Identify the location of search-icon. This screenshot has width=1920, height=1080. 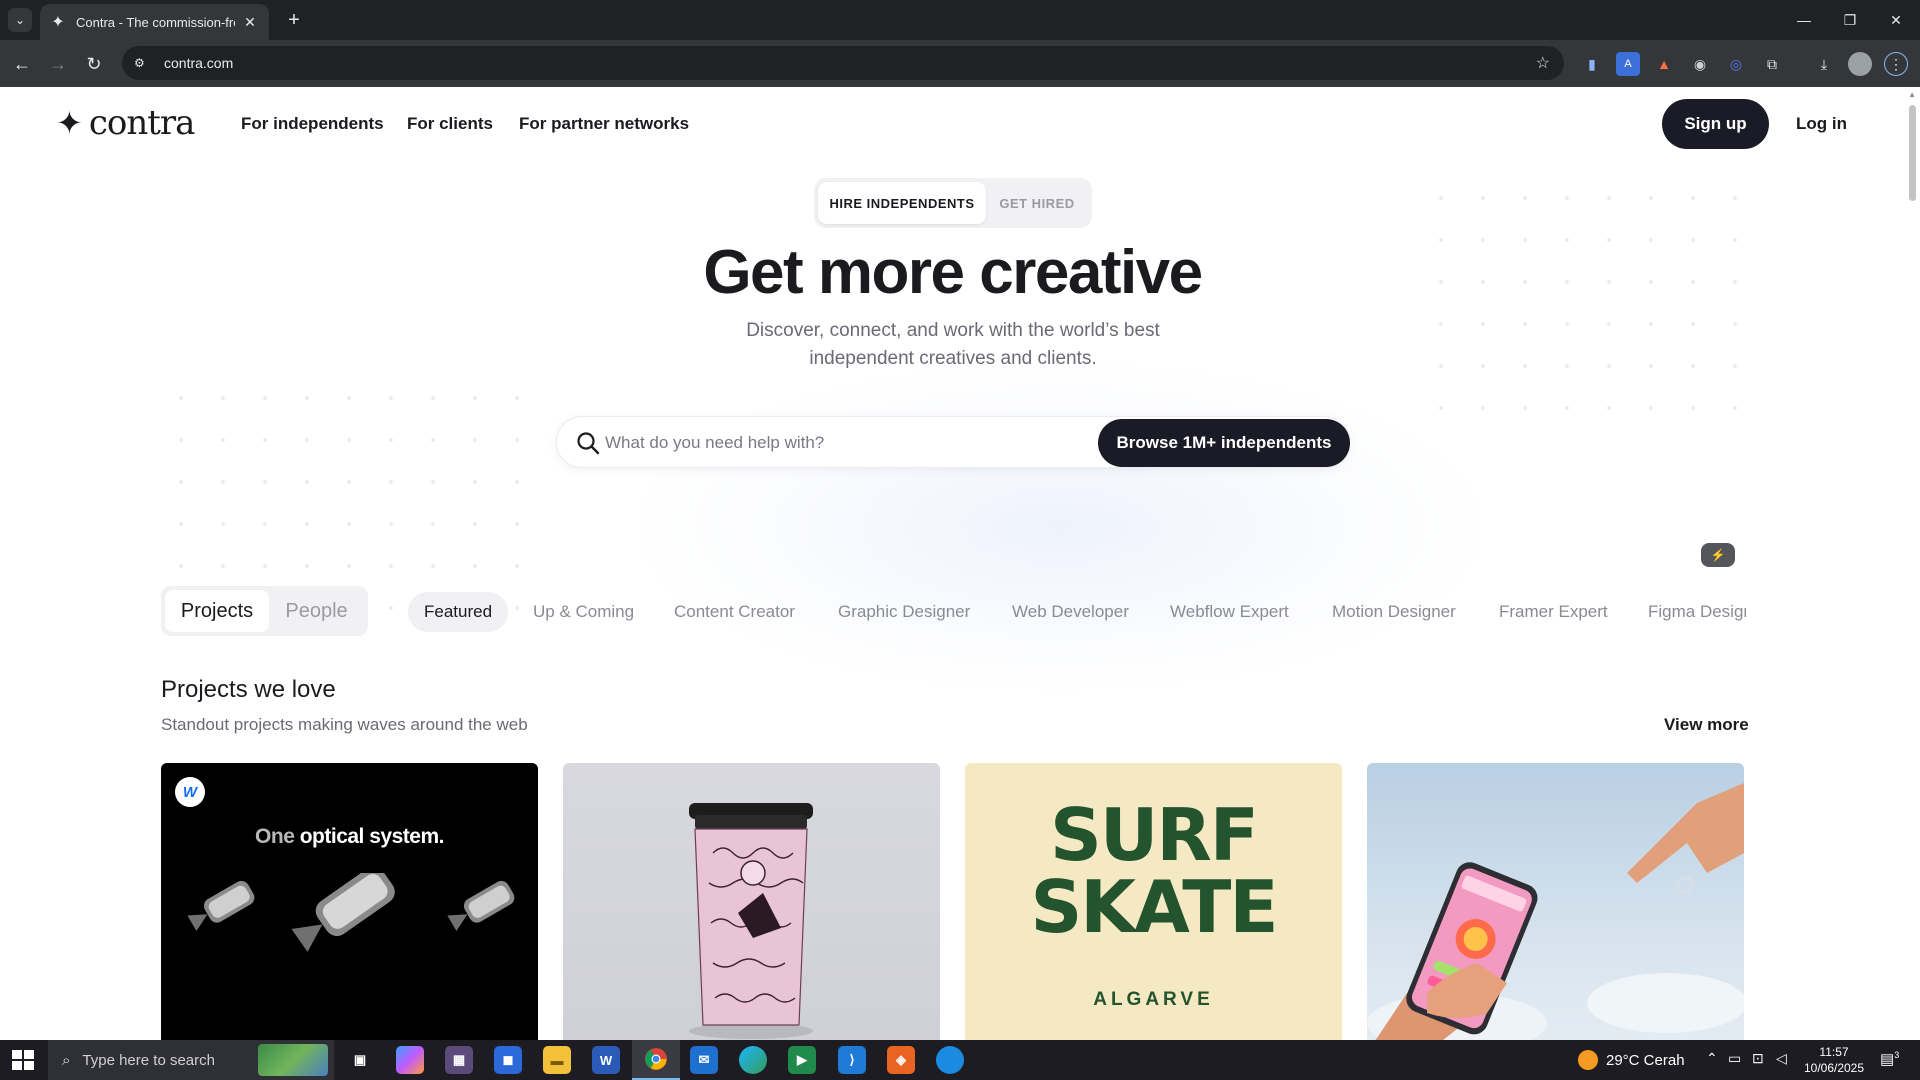
(588, 443).